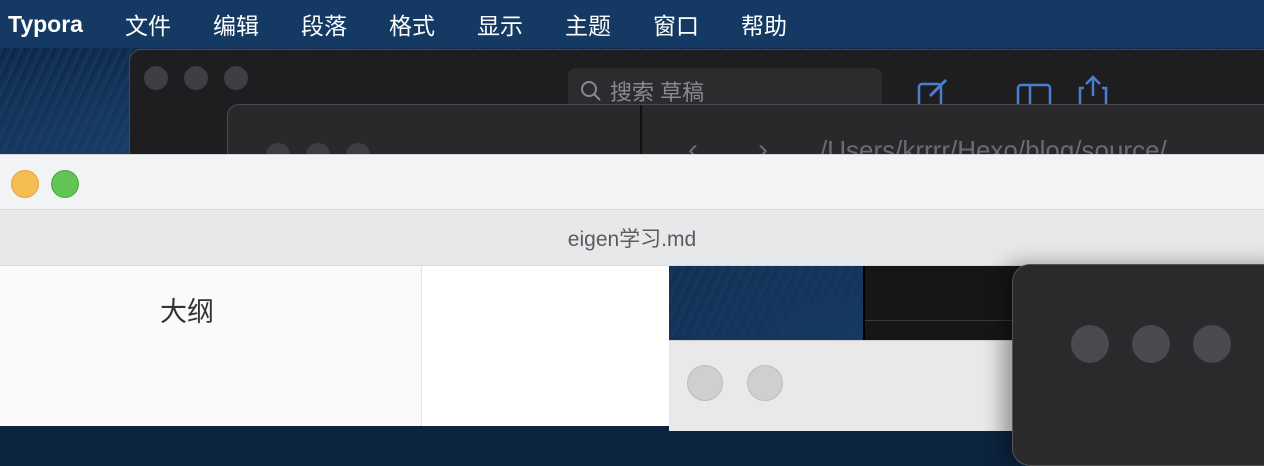  Describe the element at coordinates (148, 24) in the screenshot. I see `menu-file: 文件` at that location.